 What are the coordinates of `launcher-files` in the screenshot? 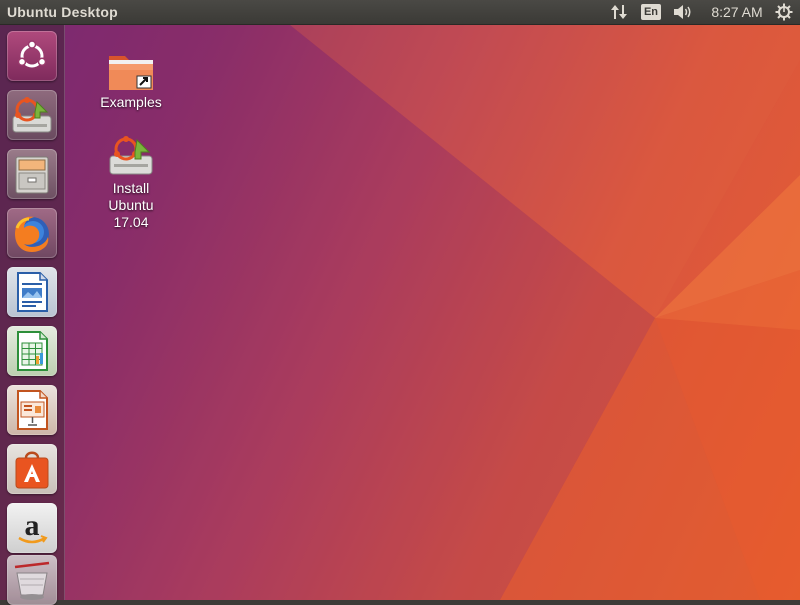 It's located at (32, 174).